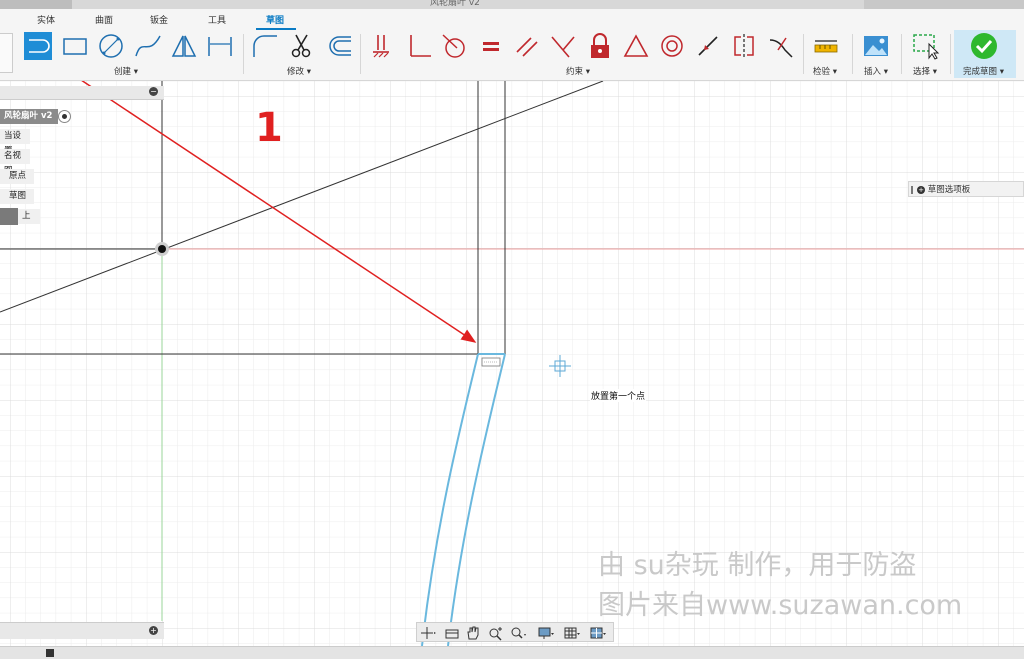 The width and height of the screenshot is (1024, 659). Describe the element at coordinates (126, 71) in the screenshot. I see `create-group-label: 创建 ▾` at that location.